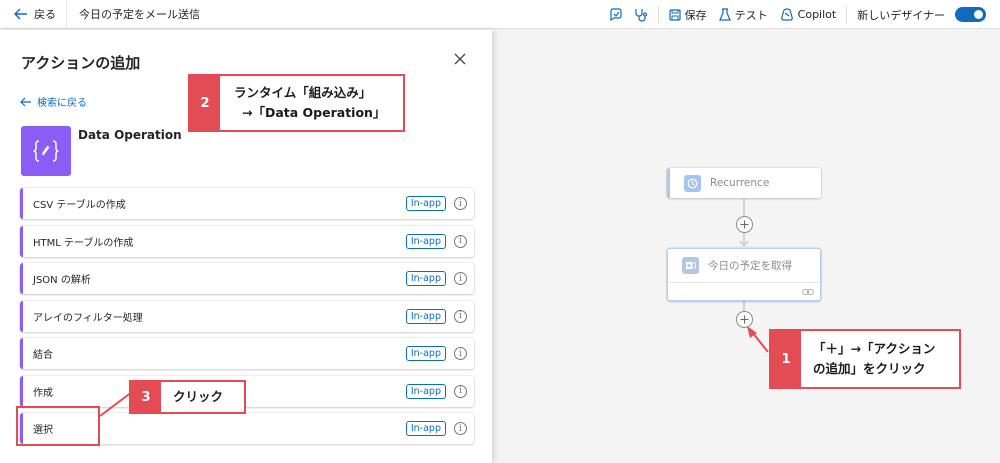 This screenshot has width=1000, height=463. Describe the element at coordinates (45, 14) in the screenshot. I see `back-label: 戻る` at that location.